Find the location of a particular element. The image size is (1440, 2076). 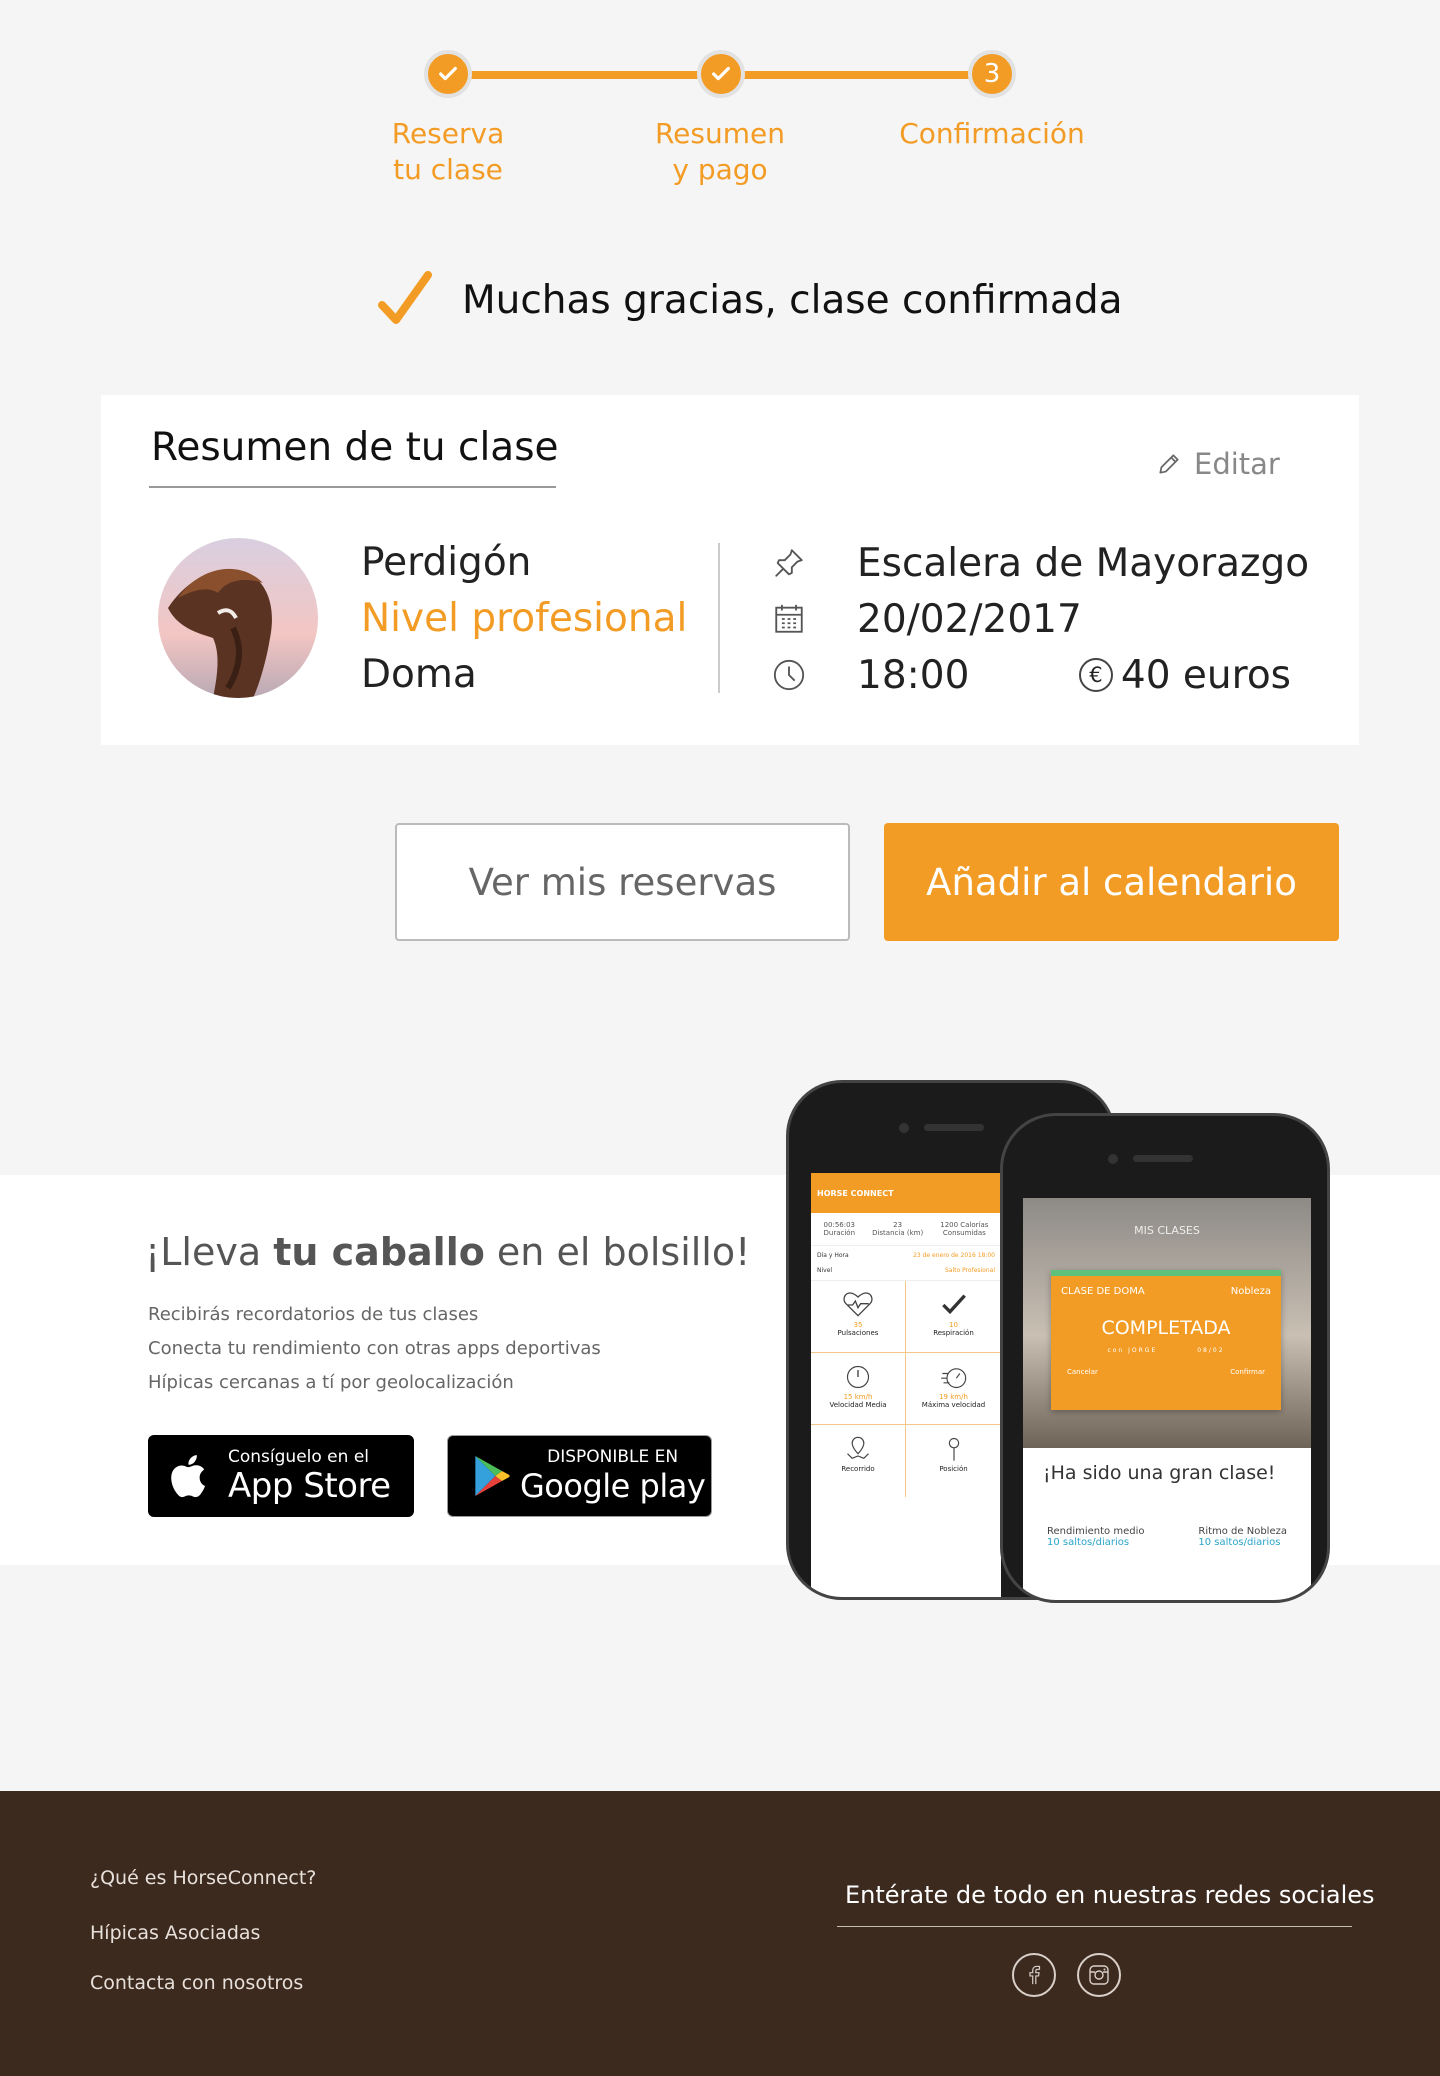

footer-link-contact: Contacta con nosotros is located at coordinates (196, 1983).